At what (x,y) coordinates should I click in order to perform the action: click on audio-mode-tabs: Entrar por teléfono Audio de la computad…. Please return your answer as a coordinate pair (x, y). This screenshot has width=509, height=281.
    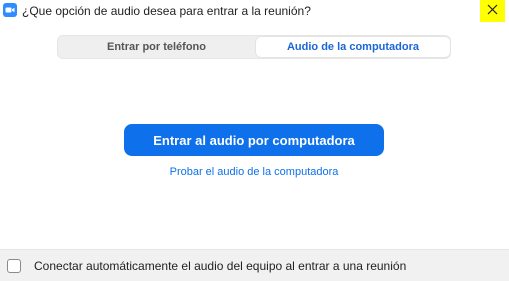
    Looking at the image, I should click on (254, 47).